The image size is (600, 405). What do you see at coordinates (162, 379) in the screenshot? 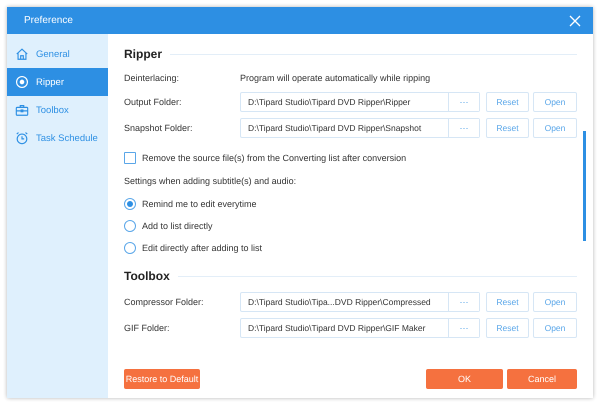
I see `restore-default-button: Restore to Default` at bounding box center [162, 379].